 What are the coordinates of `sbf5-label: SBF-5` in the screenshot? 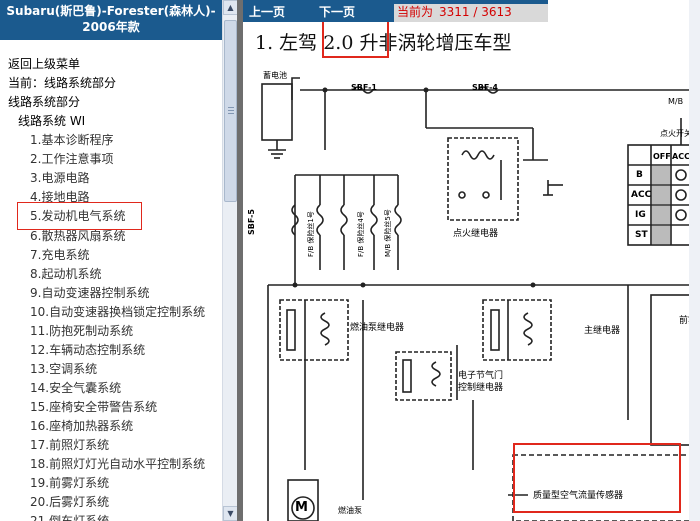 It's located at (251, 222).